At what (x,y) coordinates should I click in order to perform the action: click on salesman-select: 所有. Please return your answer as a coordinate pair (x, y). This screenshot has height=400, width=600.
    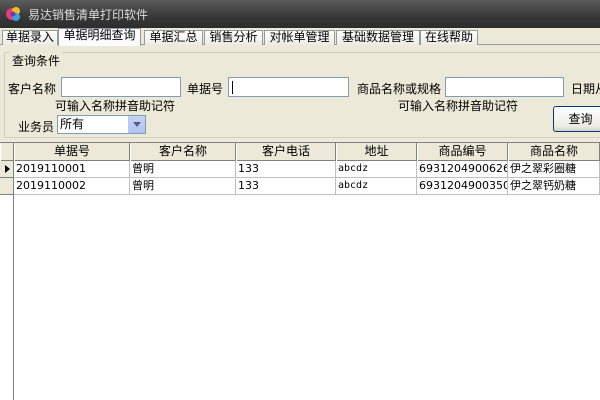
    Looking at the image, I should click on (101, 124).